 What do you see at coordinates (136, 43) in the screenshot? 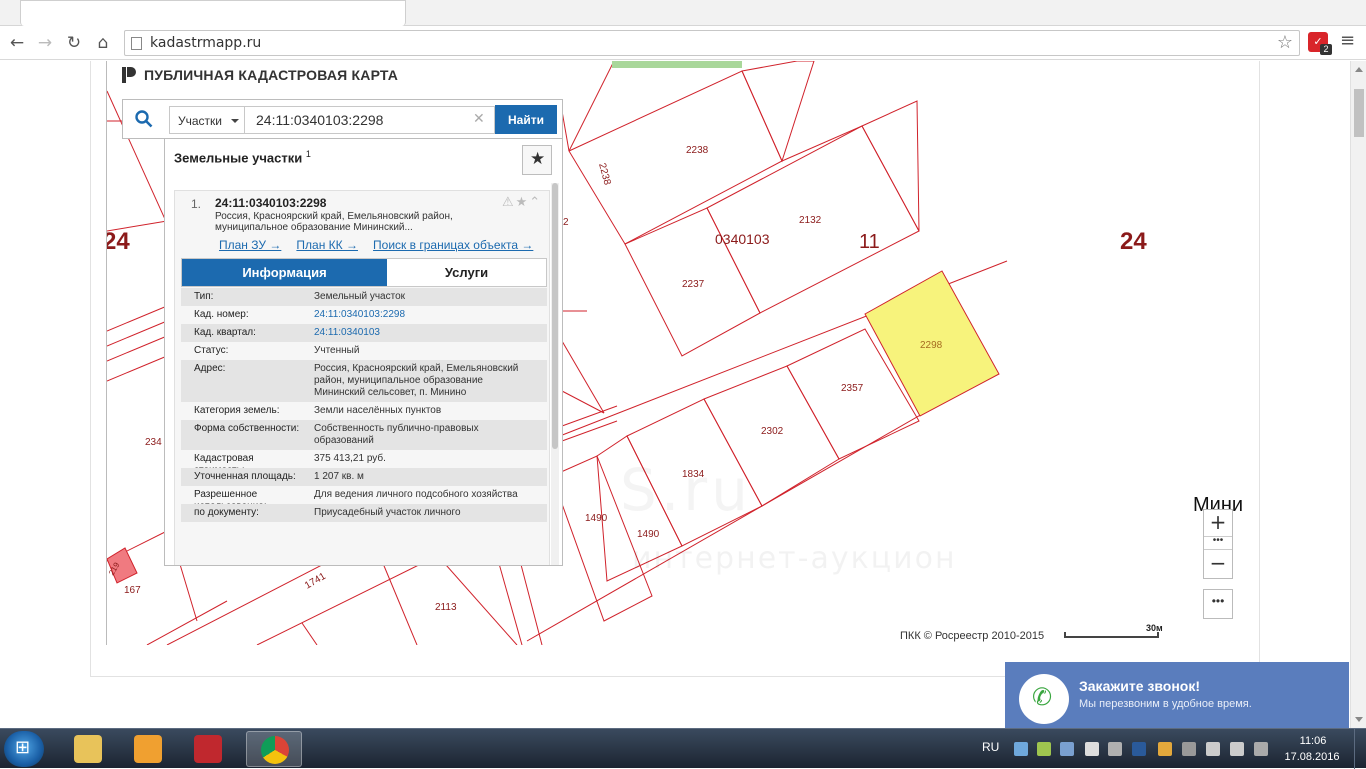
I see `page-icon` at bounding box center [136, 43].